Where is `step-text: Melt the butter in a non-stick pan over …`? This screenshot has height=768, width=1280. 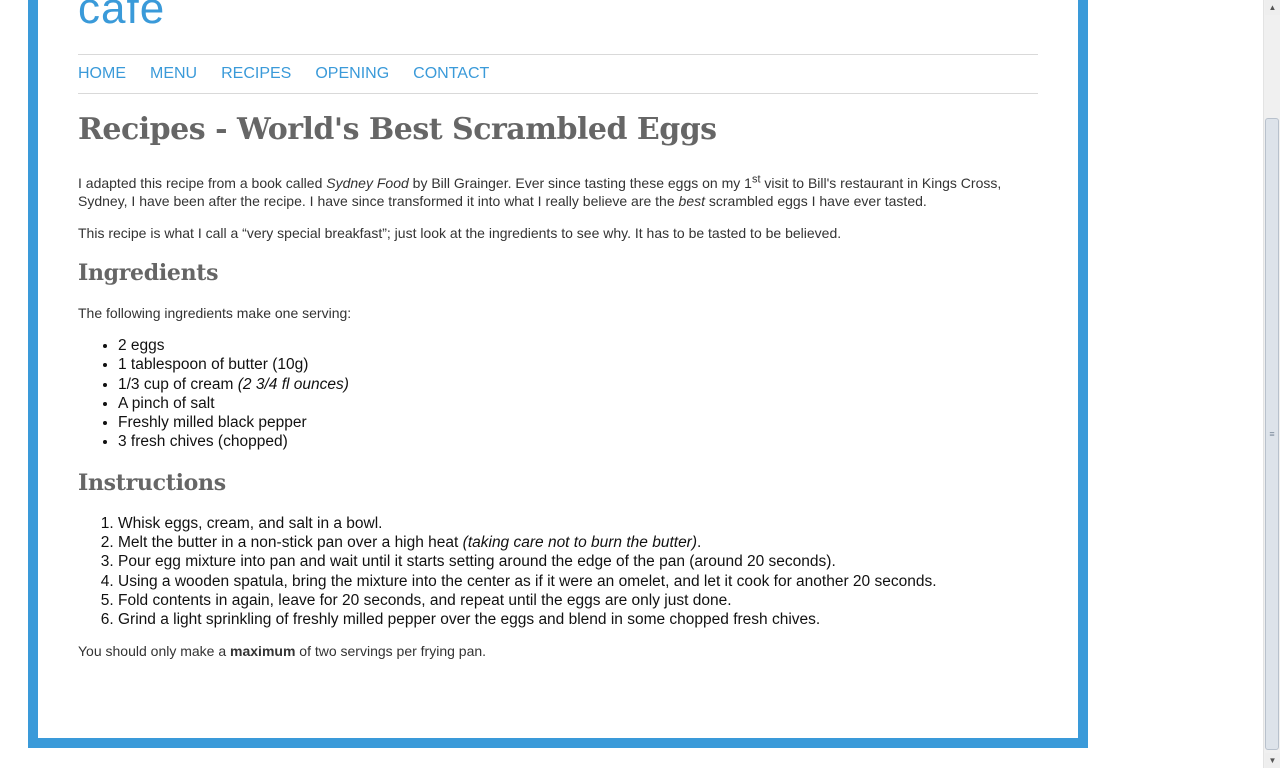
step-text: Melt the butter in a non-stick pan over … is located at coordinates (290, 543).